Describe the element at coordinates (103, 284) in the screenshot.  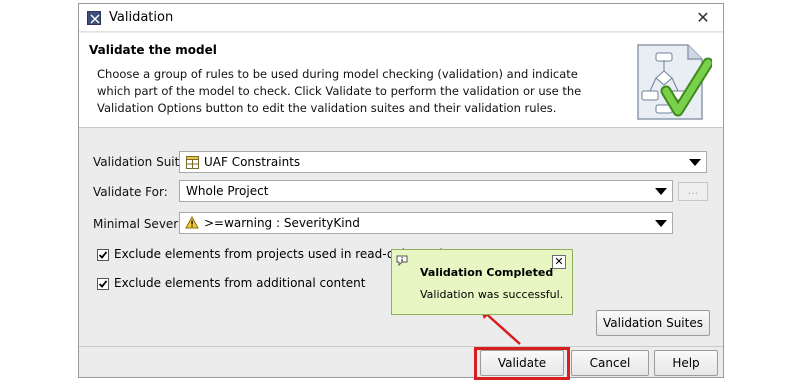
I see `exclude-additional-checkbox` at that location.